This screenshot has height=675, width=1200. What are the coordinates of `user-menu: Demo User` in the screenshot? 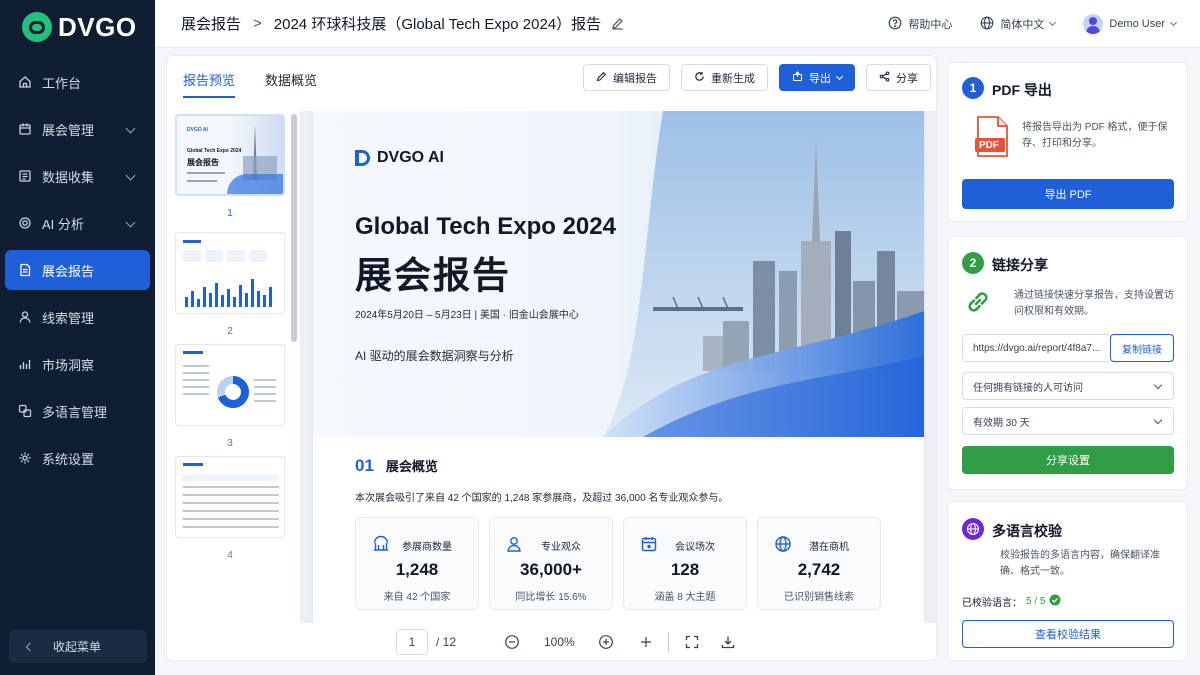 It's located at (1130, 24).